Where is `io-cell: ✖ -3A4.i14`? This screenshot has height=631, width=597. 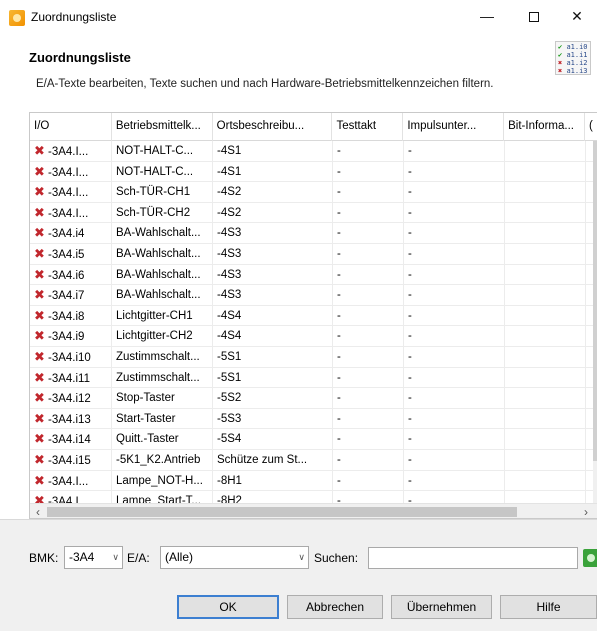
io-cell: ✖ -3A4.i14 is located at coordinates (71, 439).